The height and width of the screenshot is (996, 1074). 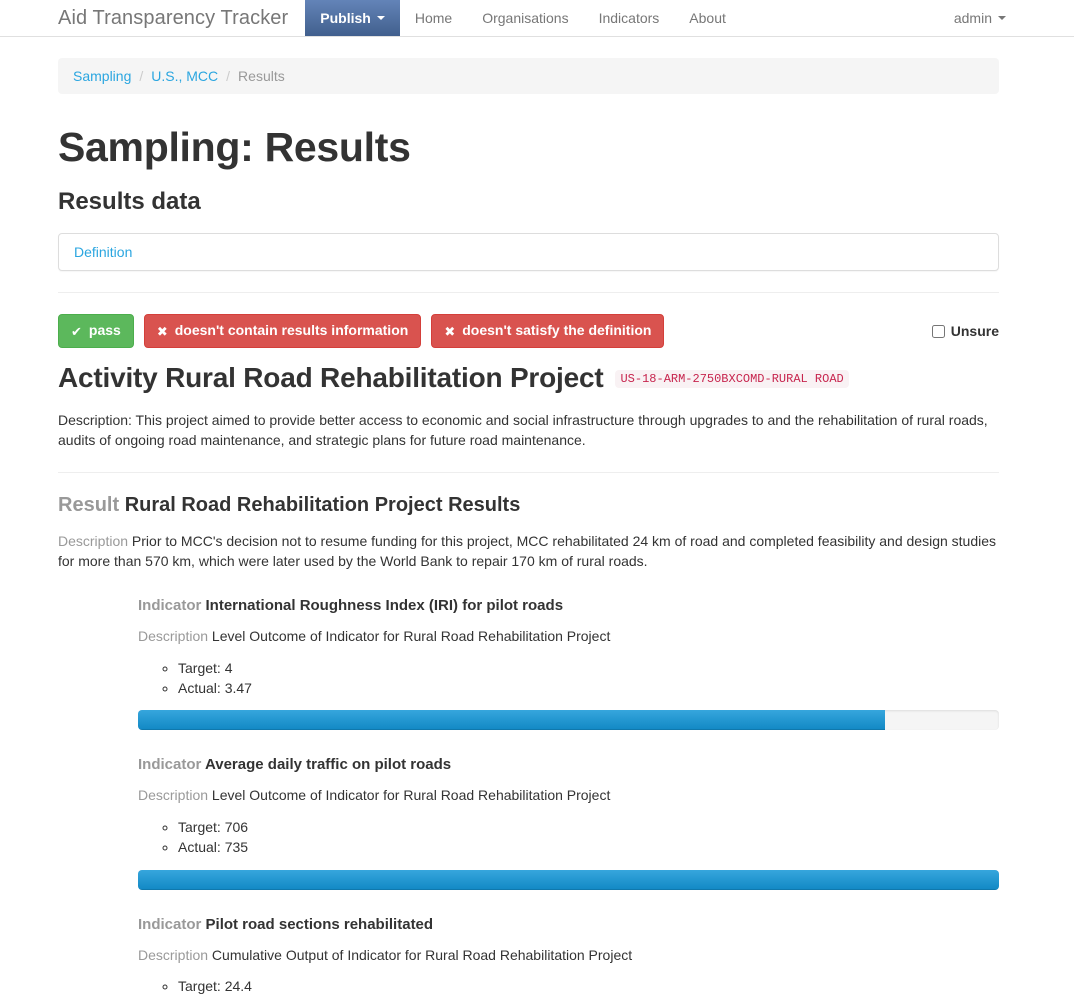 I want to click on nav-link-about: About, so click(x=707, y=18).